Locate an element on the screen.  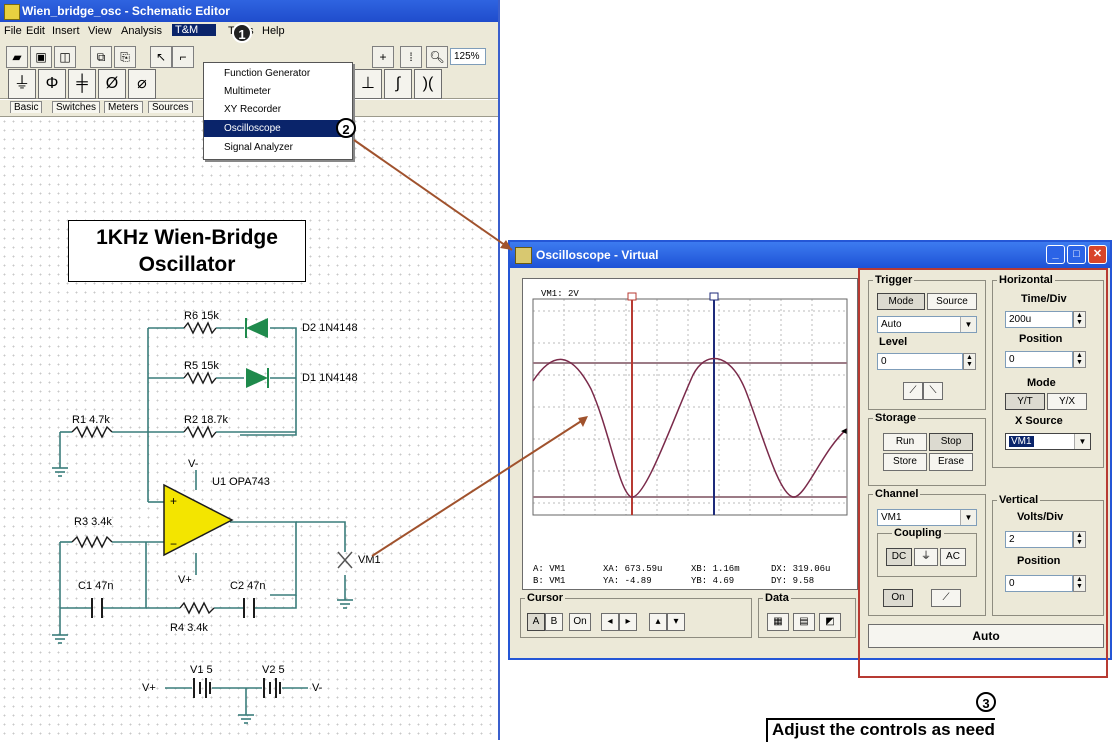
caption-text: Adjust the controls as need is located at coordinates (880, 730).